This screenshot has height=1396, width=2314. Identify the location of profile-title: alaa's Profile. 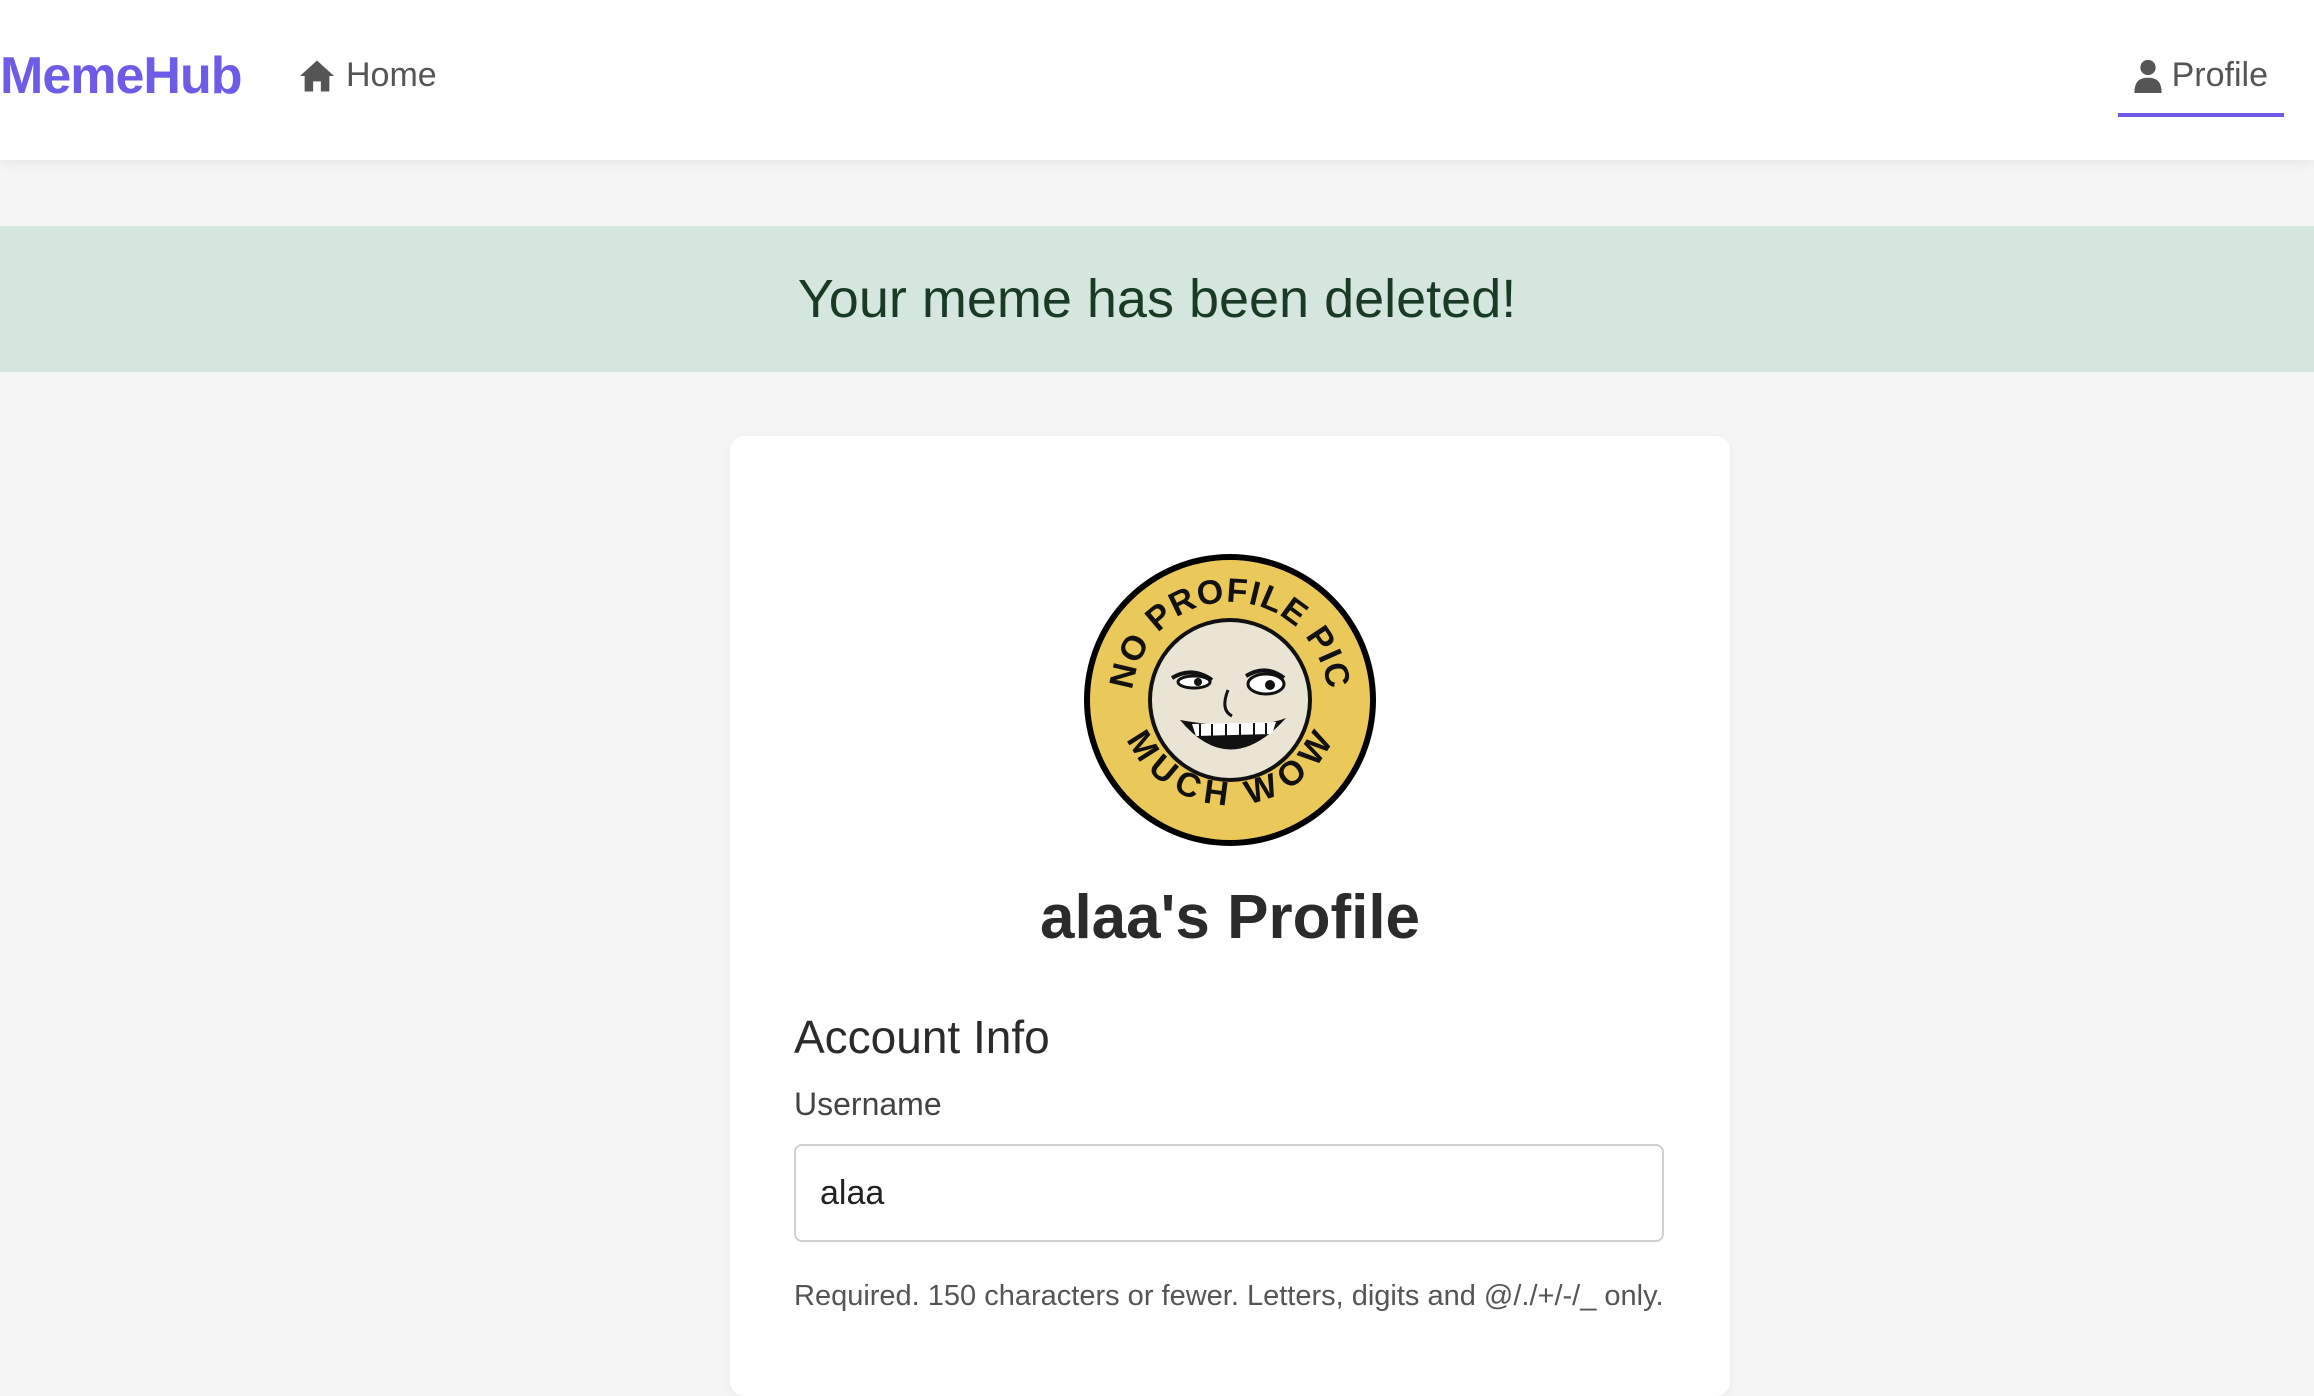
(1230, 917).